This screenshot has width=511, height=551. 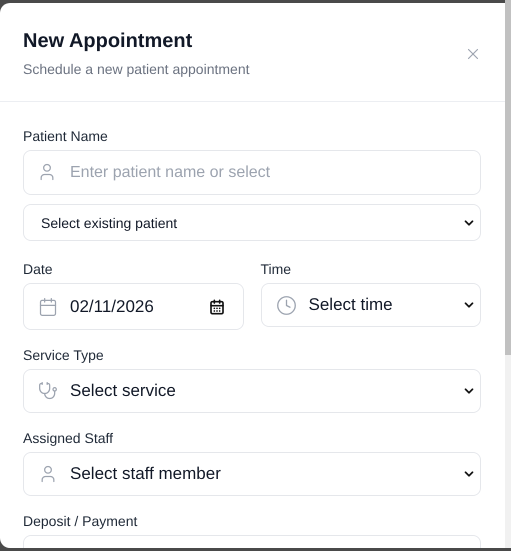 I want to click on dialog-subtitle: Schedule a new patient appointment, so click(x=136, y=69).